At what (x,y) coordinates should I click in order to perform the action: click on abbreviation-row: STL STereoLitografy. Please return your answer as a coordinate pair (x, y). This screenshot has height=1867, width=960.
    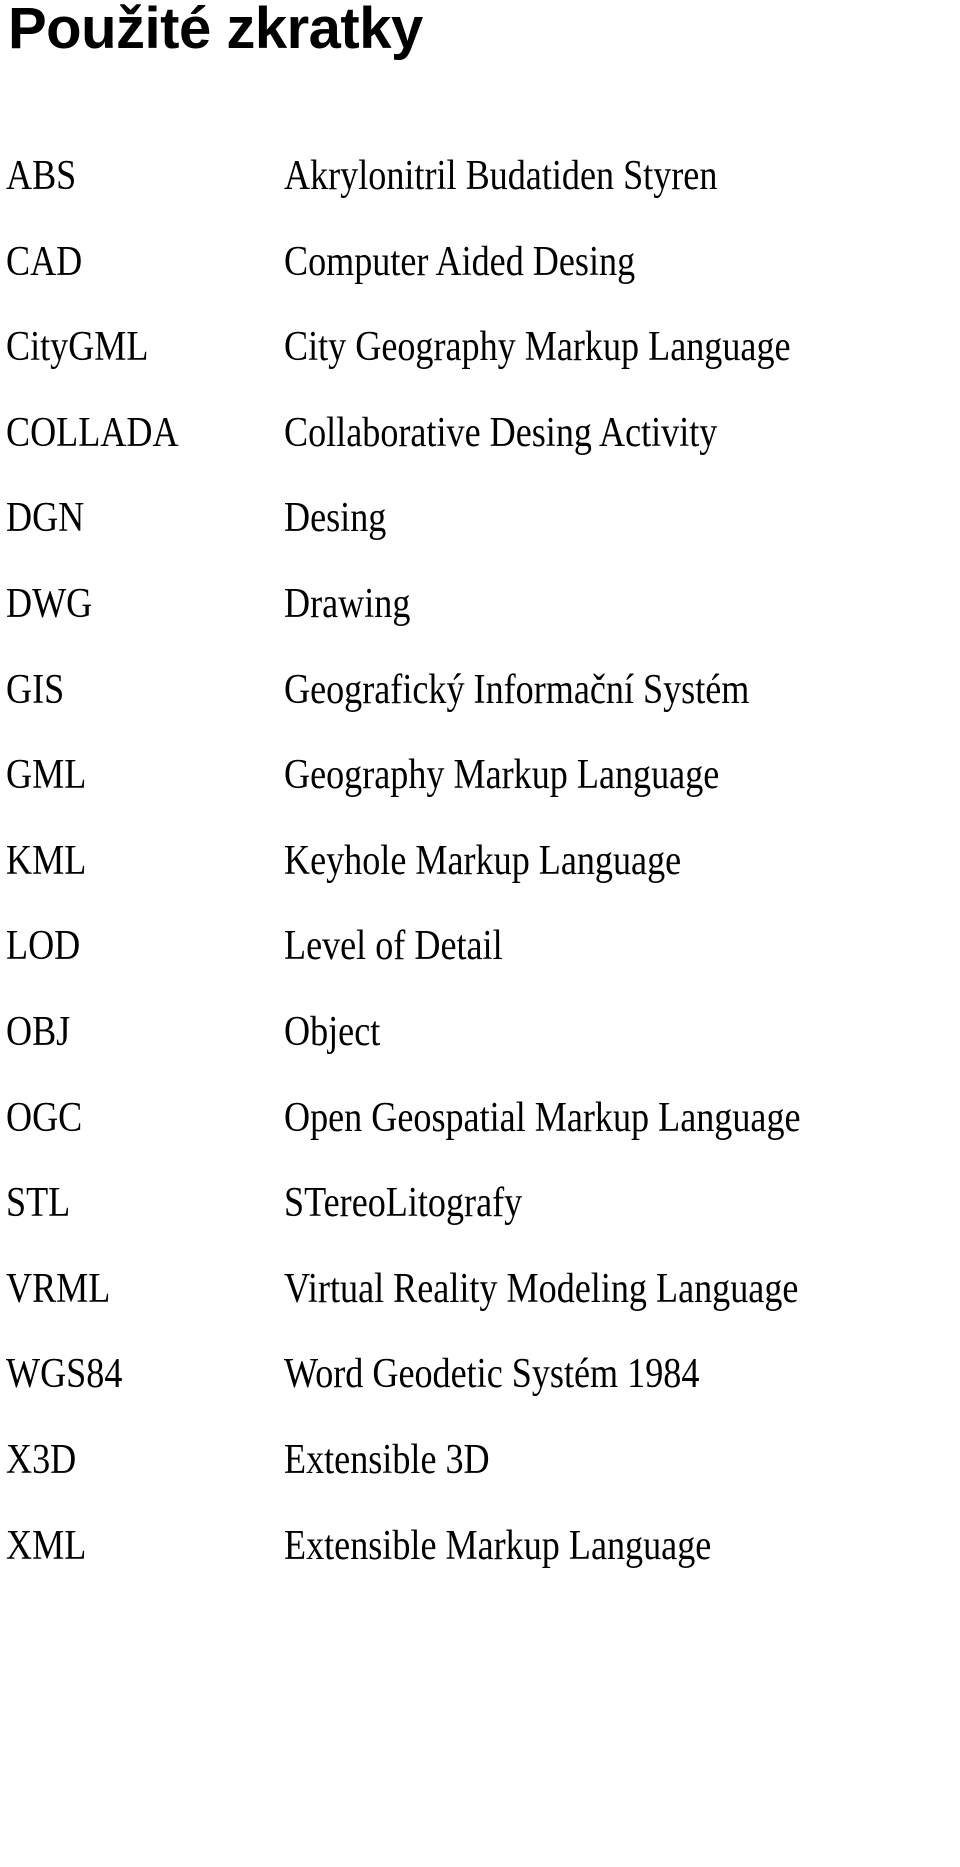
    Looking at the image, I should click on (480, 1214).